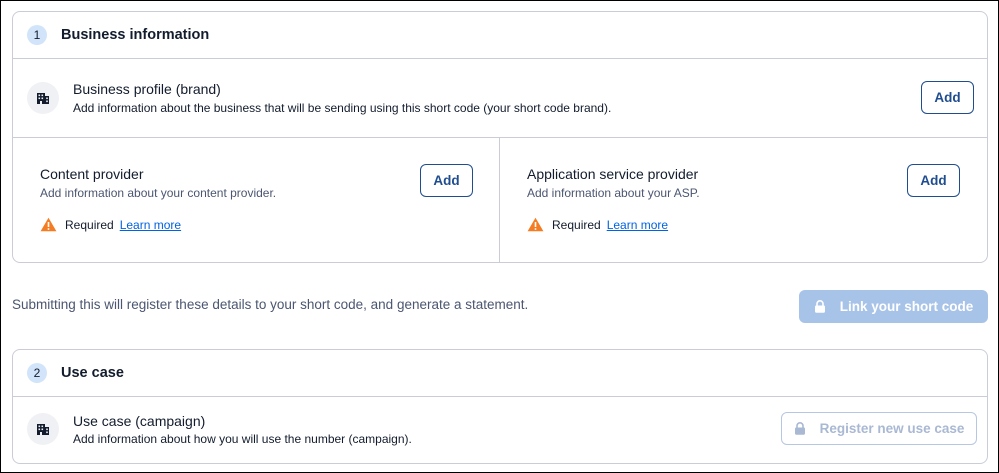 The height and width of the screenshot is (473, 999). What do you see at coordinates (37, 35) in the screenshot?
I see `step-number-badge: 1` at bounding box center [37, 35].